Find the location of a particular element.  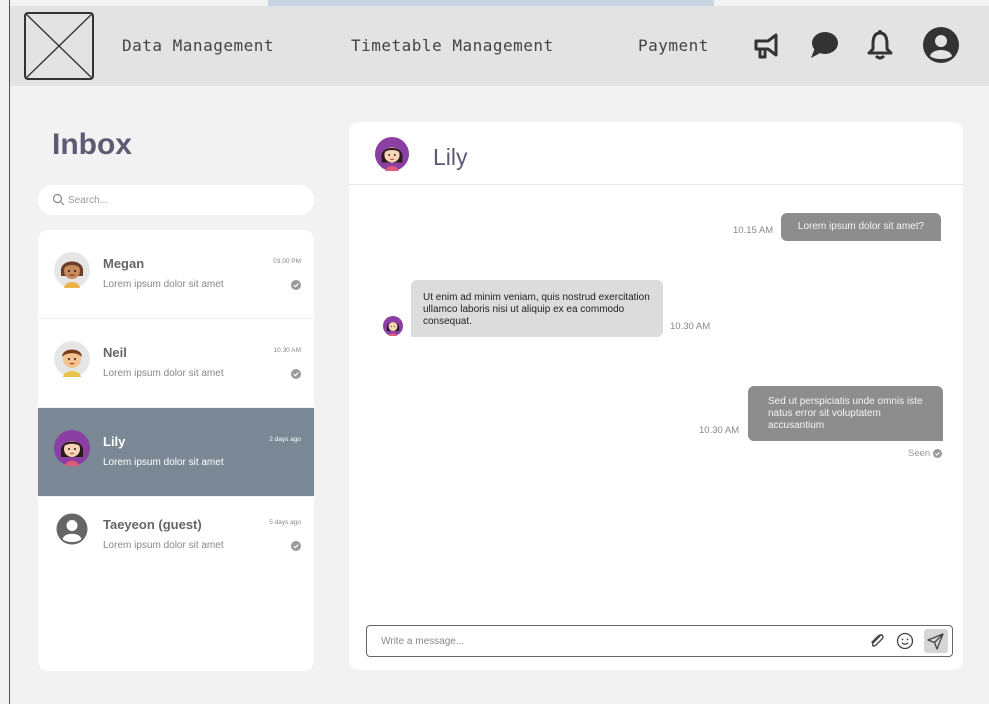

attachment-icon is located at coordinates (877, 641).